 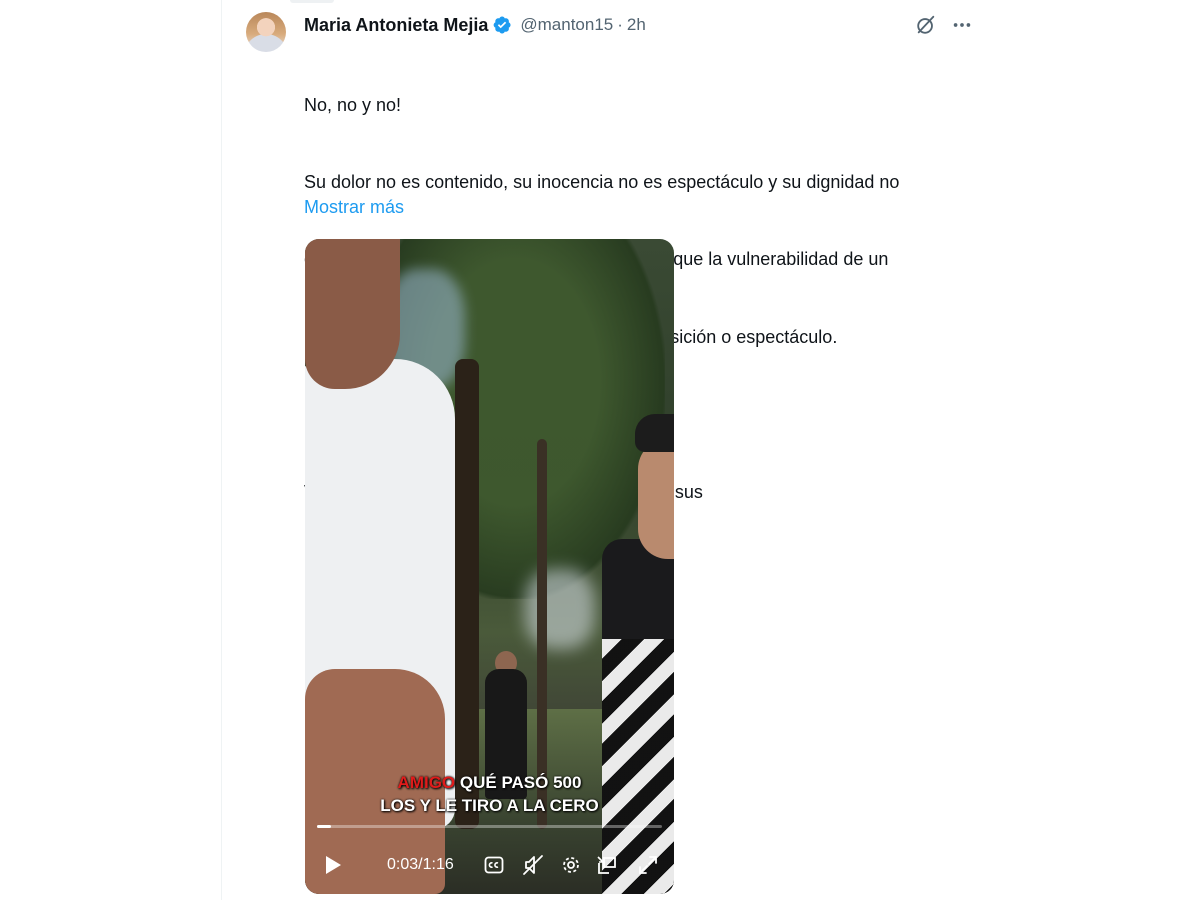 I want to click on picture-in-picture-icon, so click(x=606, y=865).